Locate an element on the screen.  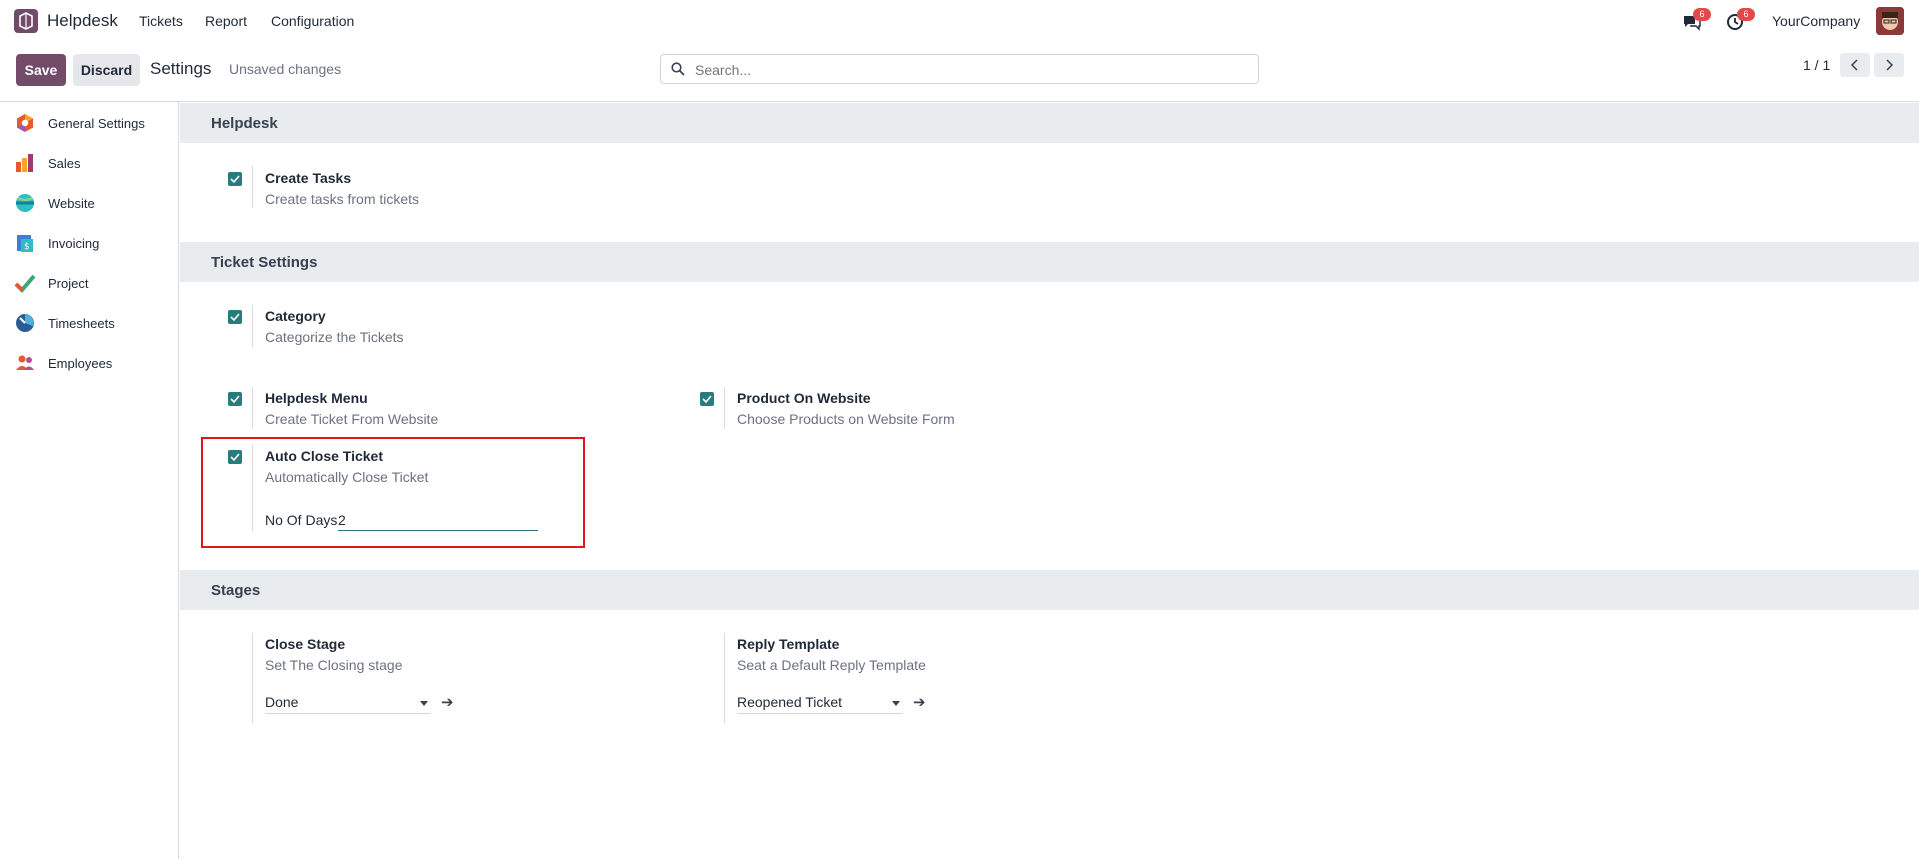
close-stage-desc: Set The Closing stage is located at coordinates (334, 665).